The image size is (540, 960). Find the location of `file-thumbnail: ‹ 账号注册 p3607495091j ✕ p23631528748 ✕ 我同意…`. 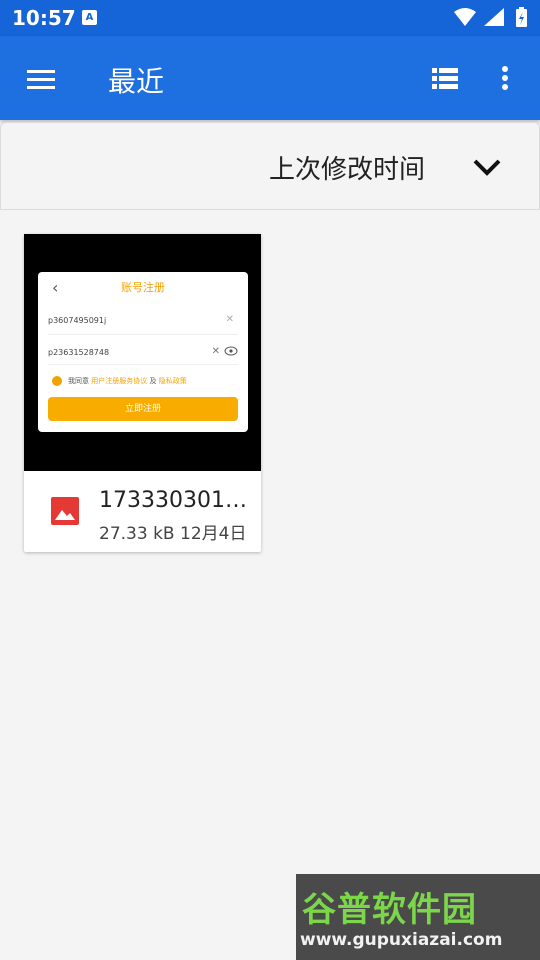

file-thumbnail: ‹ 账号注册 p3607495091j ✕ p23631528748 ✕ 我同意… is located at coordinates (142, 352).